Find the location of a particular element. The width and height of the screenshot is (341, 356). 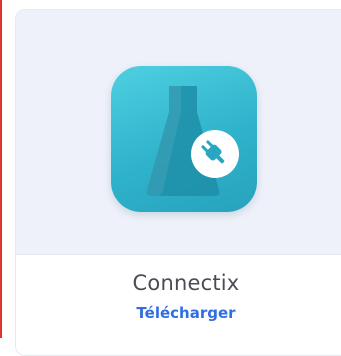

left-edge-rule is located at coordinates (1, 169).